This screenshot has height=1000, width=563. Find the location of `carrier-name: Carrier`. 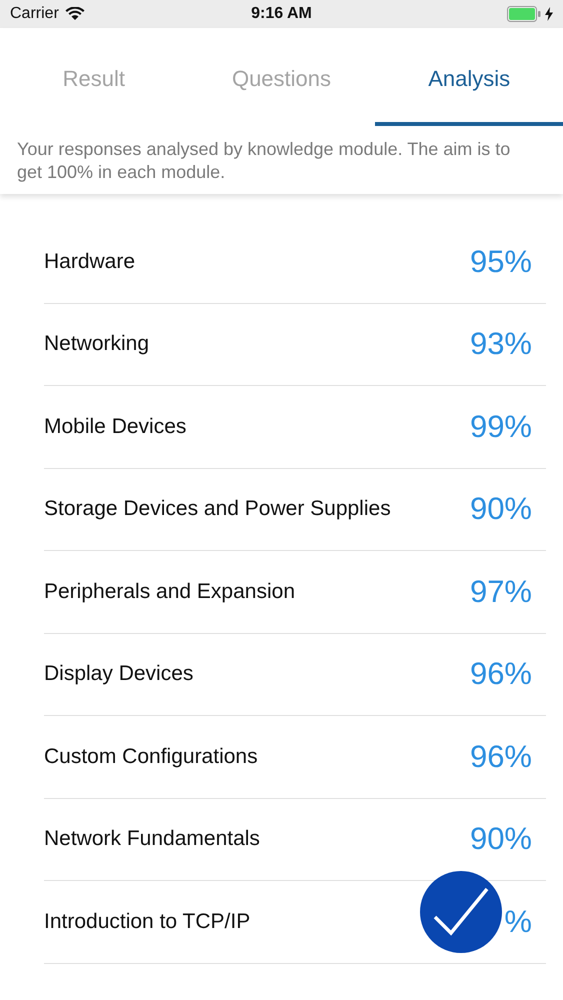

carrier-name: Carrier is located at coordinates (34, 14).